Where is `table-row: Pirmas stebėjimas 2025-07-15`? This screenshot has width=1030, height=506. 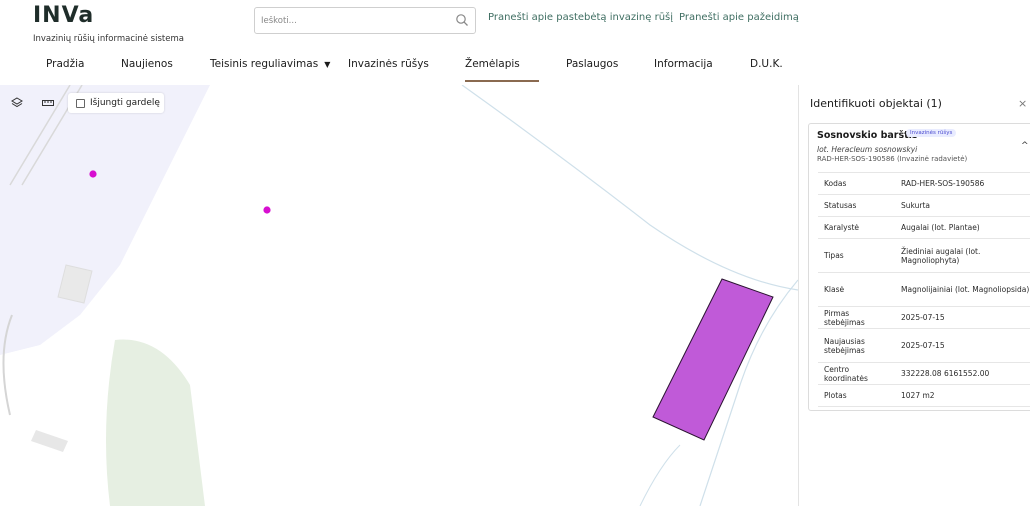 table-row: Pirmas stebėjimas 2025-07-15 is located at coordinates (924, 317).